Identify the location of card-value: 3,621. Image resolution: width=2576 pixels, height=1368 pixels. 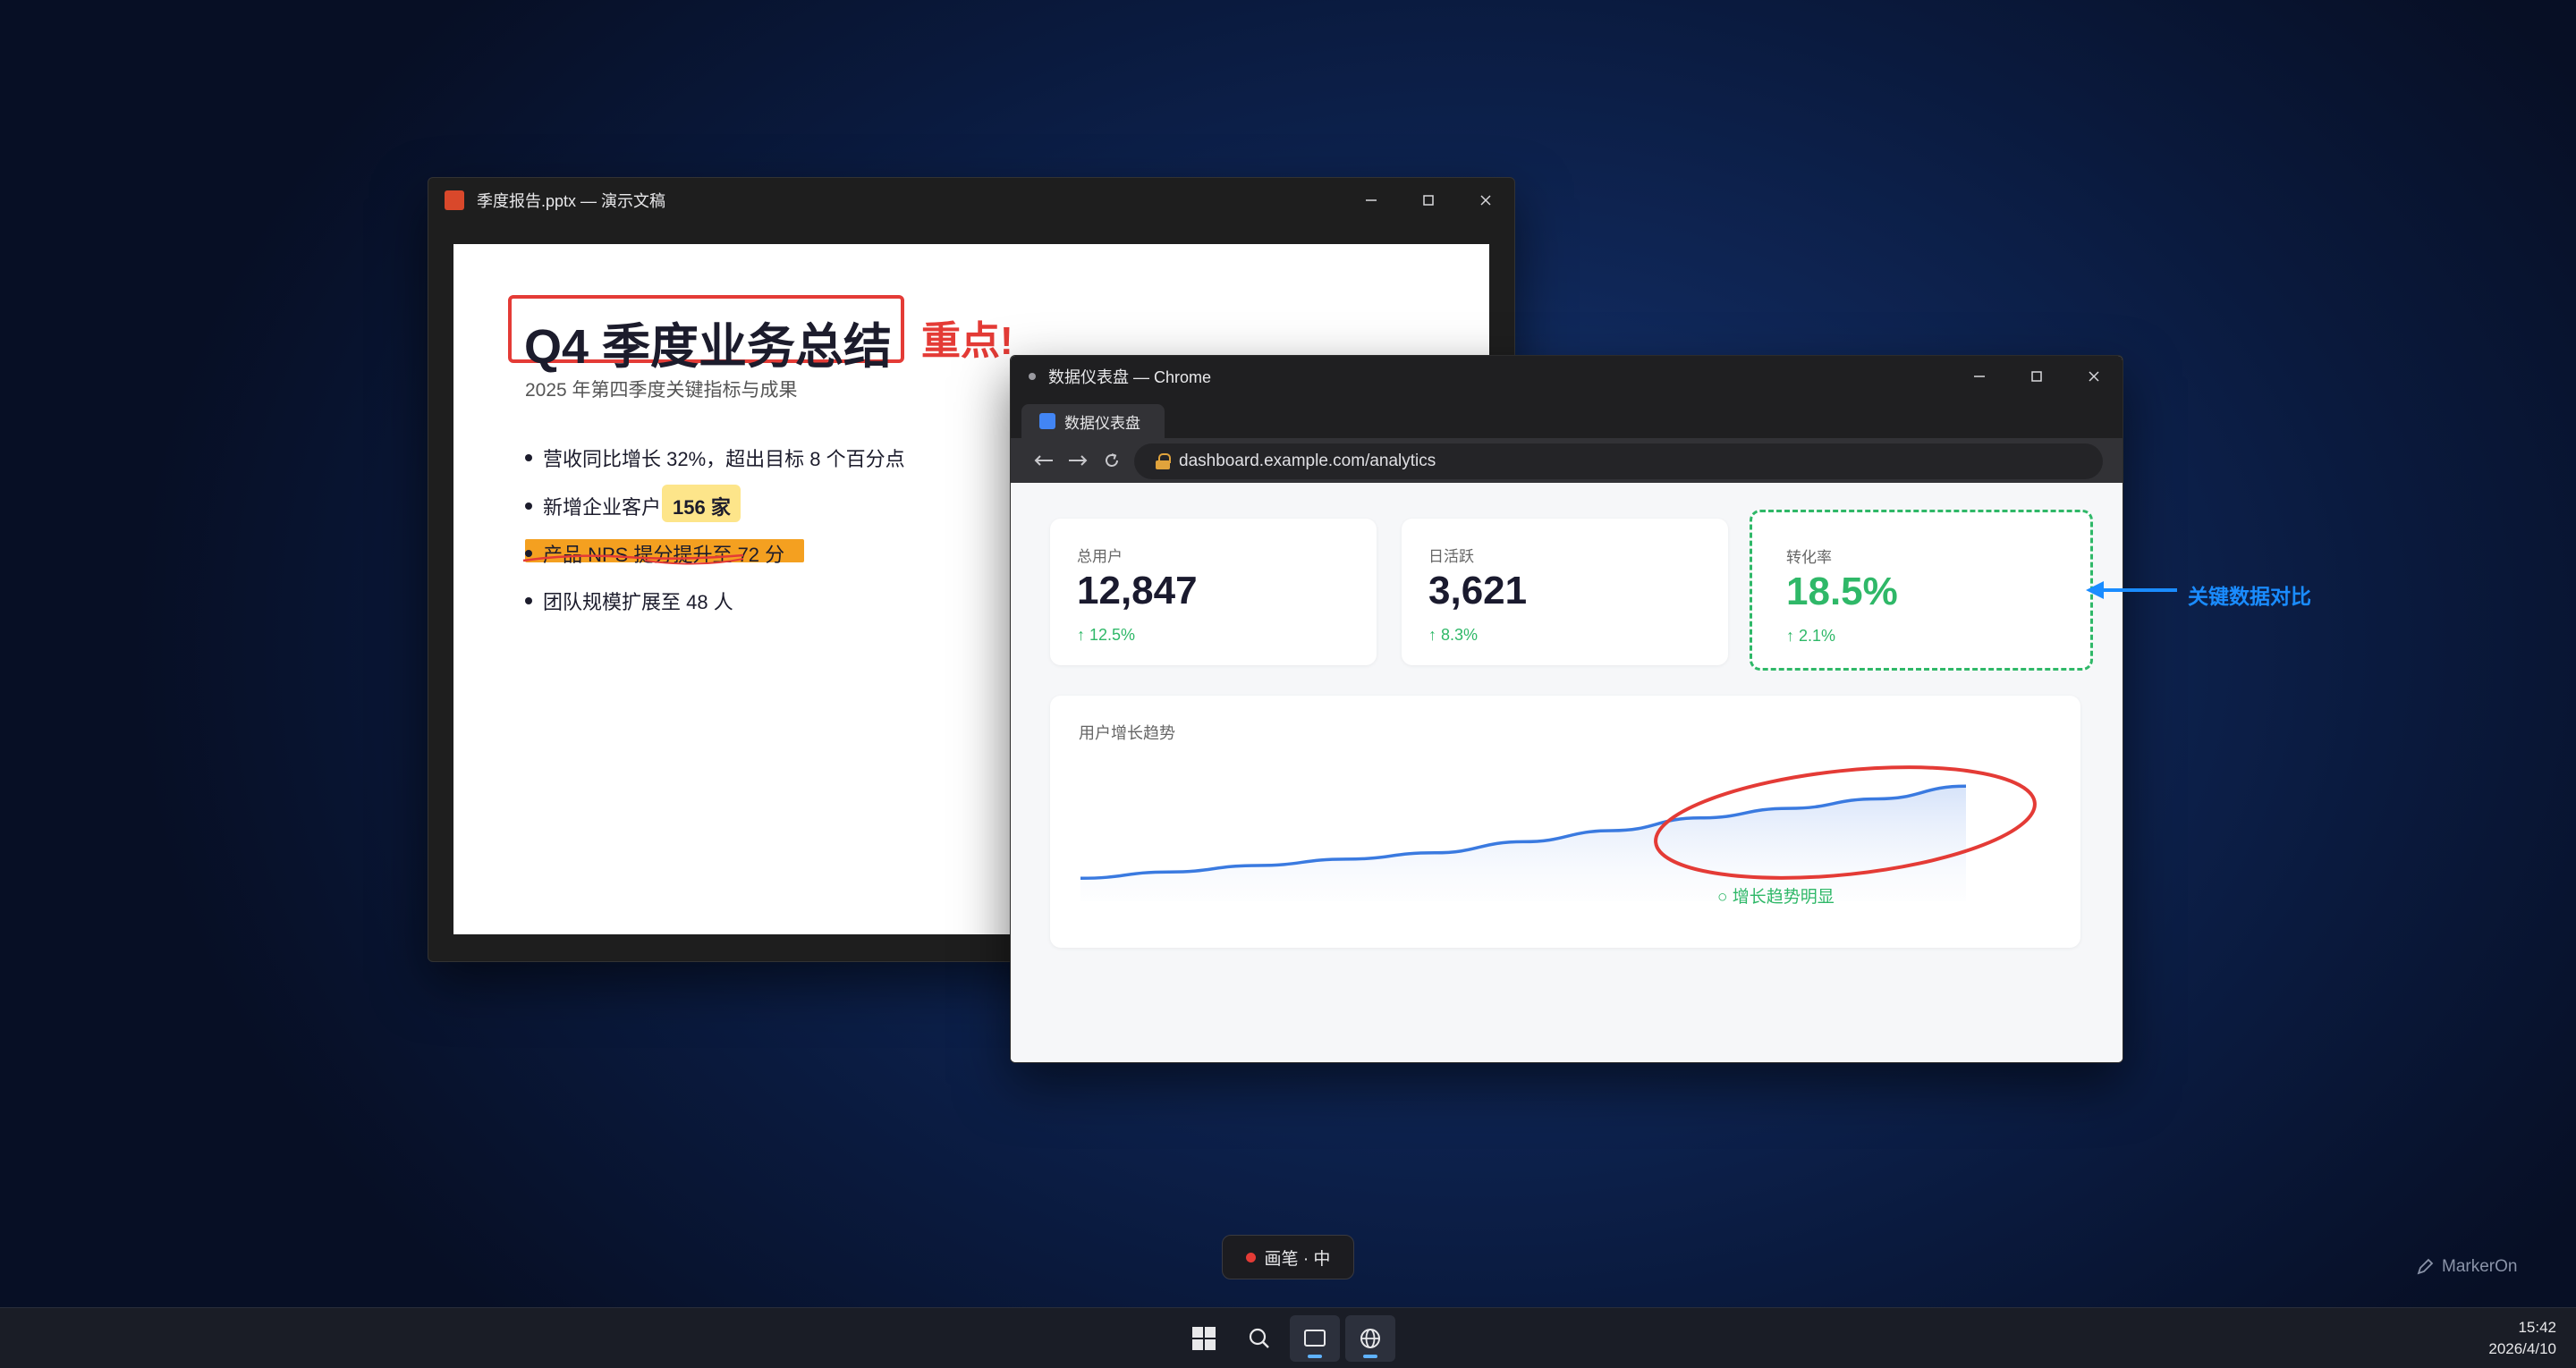
(1478, 590).